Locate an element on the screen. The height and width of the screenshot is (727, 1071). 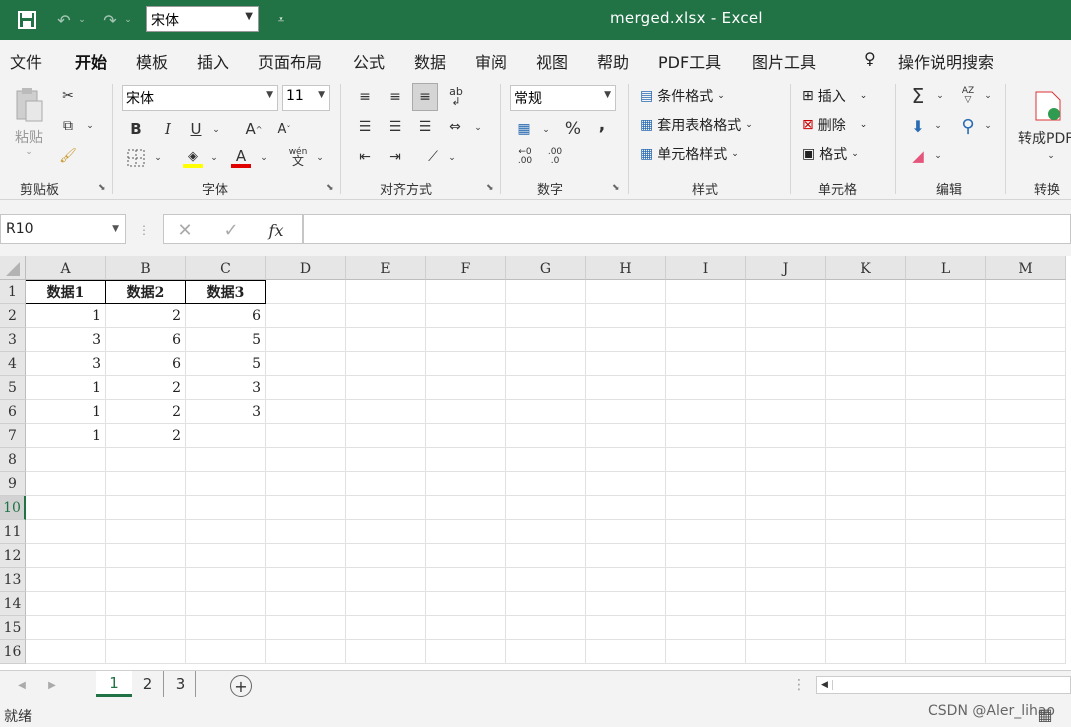
row-header-12: 12 is located at coordinates (13, 556).